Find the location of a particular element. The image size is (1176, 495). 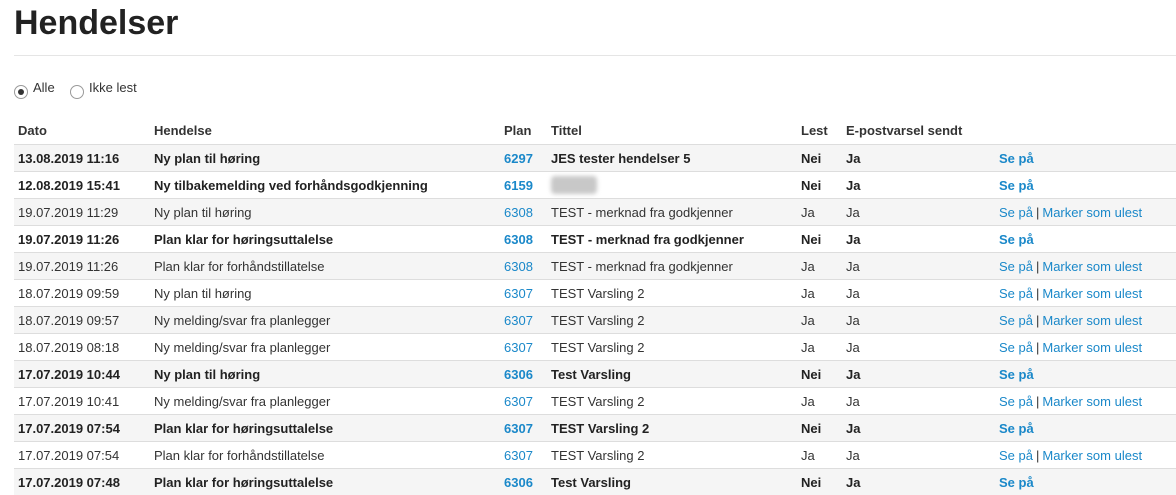

title-divider is located at coordinates (595, 55).